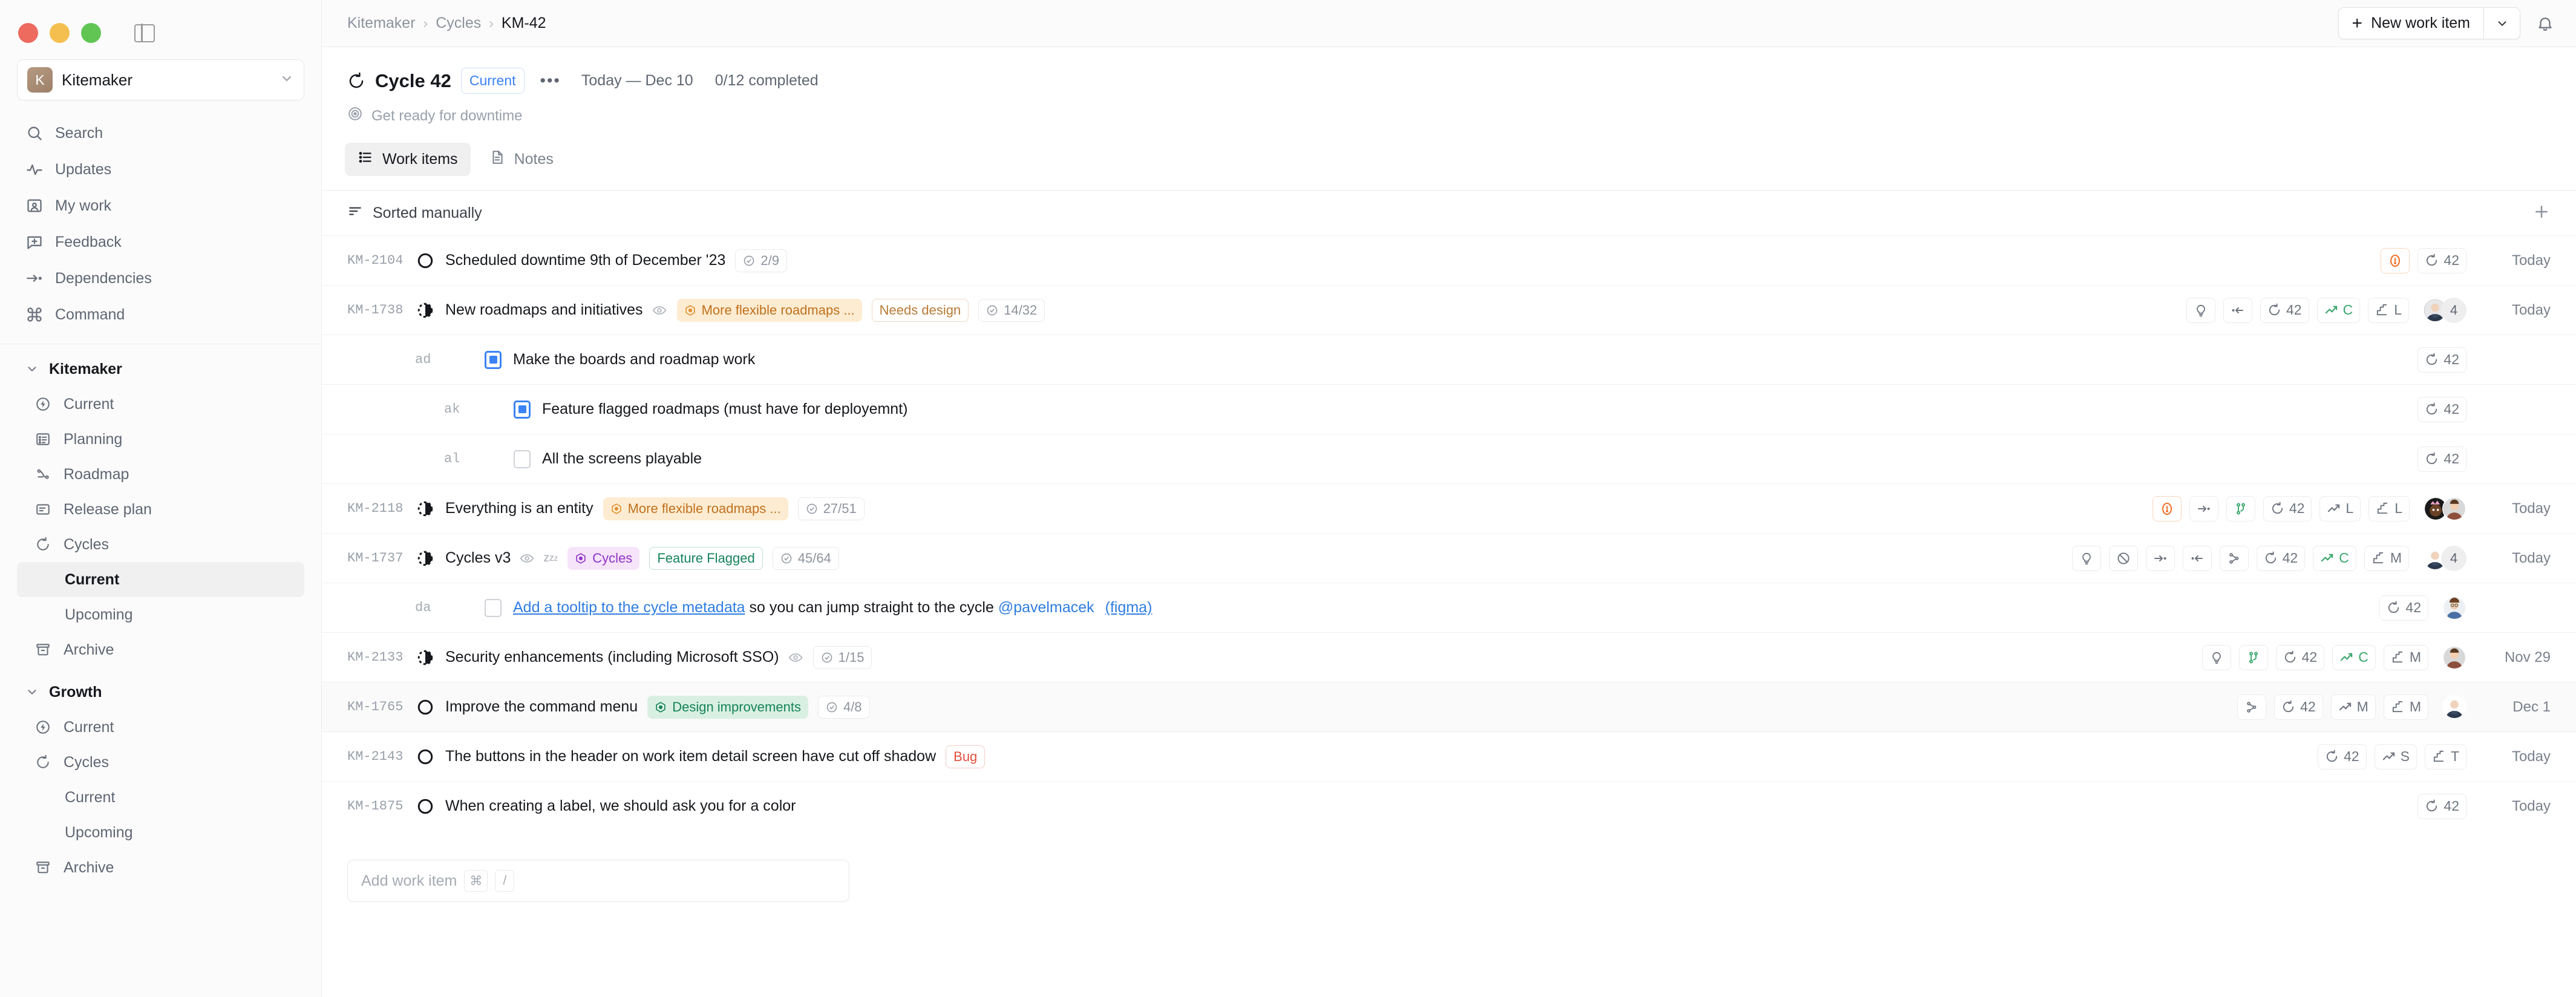 Image resolution: width=2576 pixels, height=997 pixels. I want to click on workspace-switcher: K Kitemaker, so click(160, 79).